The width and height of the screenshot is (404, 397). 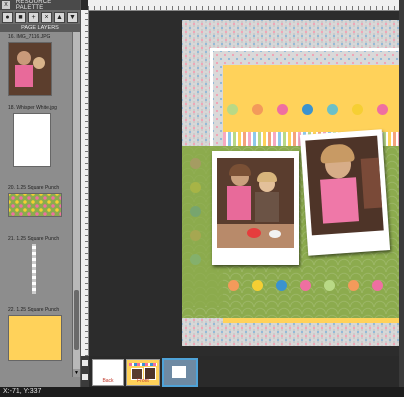 I want to click on canvas-scrollbar, so click(x=401, y=193).